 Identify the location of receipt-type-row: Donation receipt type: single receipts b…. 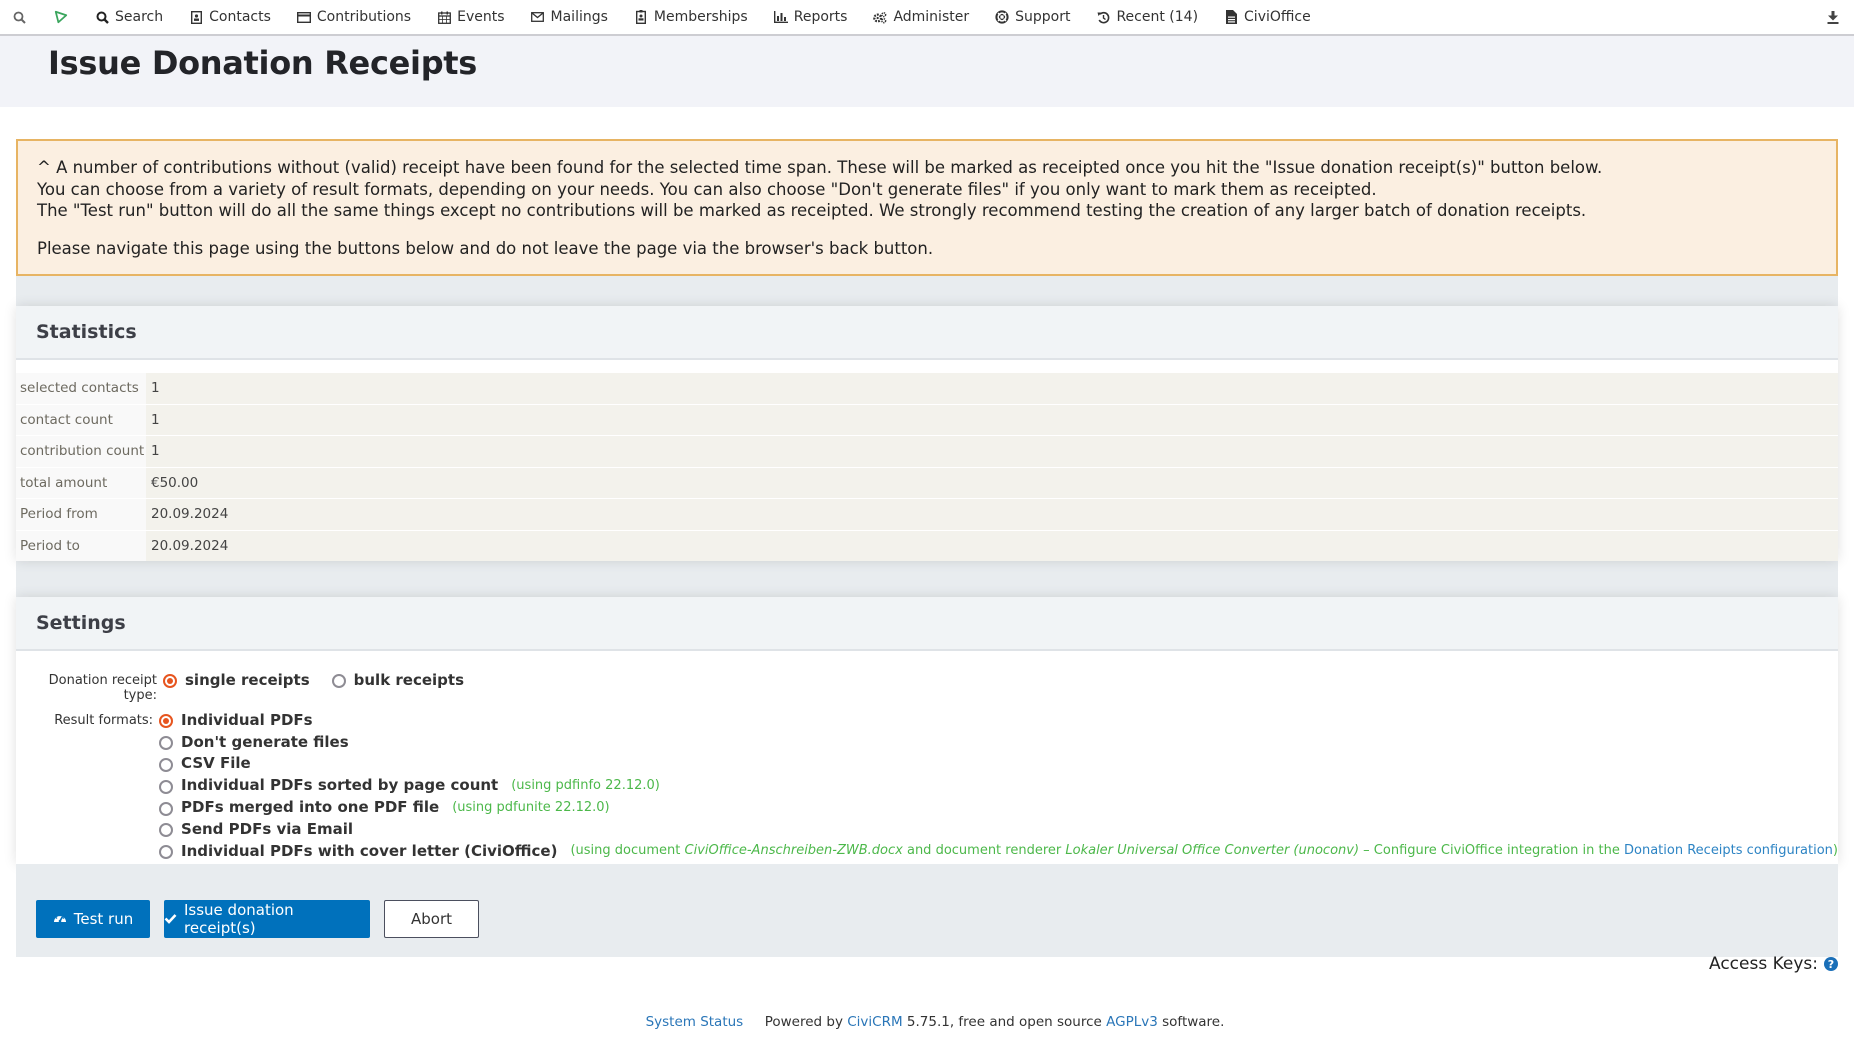
(927, 686).